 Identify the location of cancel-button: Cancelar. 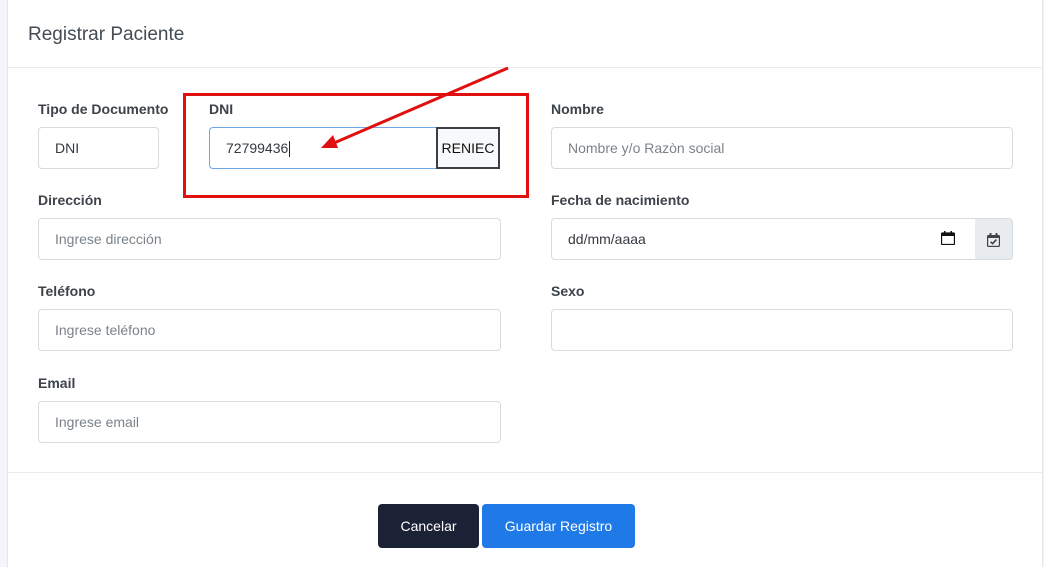
(428, 526).